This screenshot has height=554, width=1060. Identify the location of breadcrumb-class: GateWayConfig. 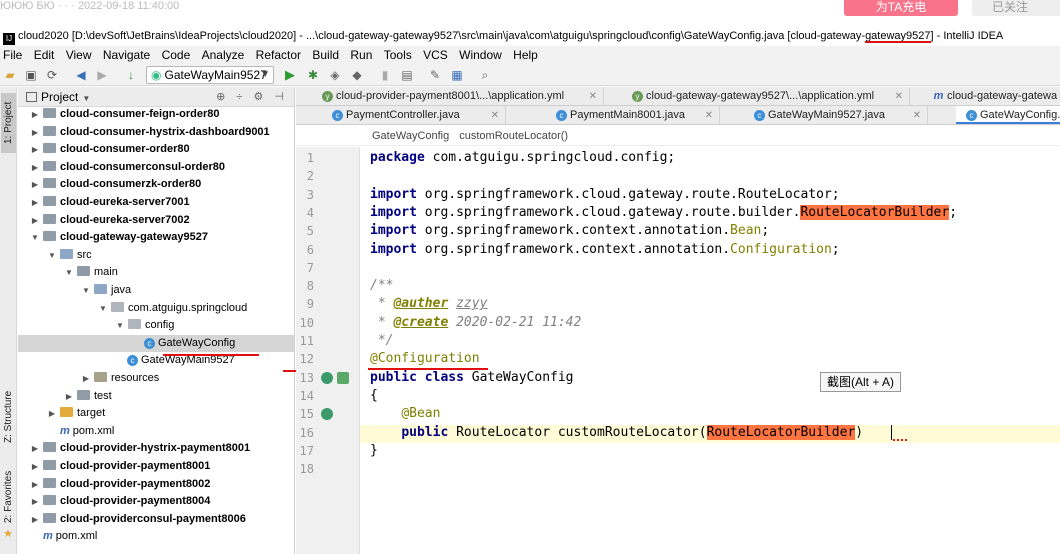
(410, 136).